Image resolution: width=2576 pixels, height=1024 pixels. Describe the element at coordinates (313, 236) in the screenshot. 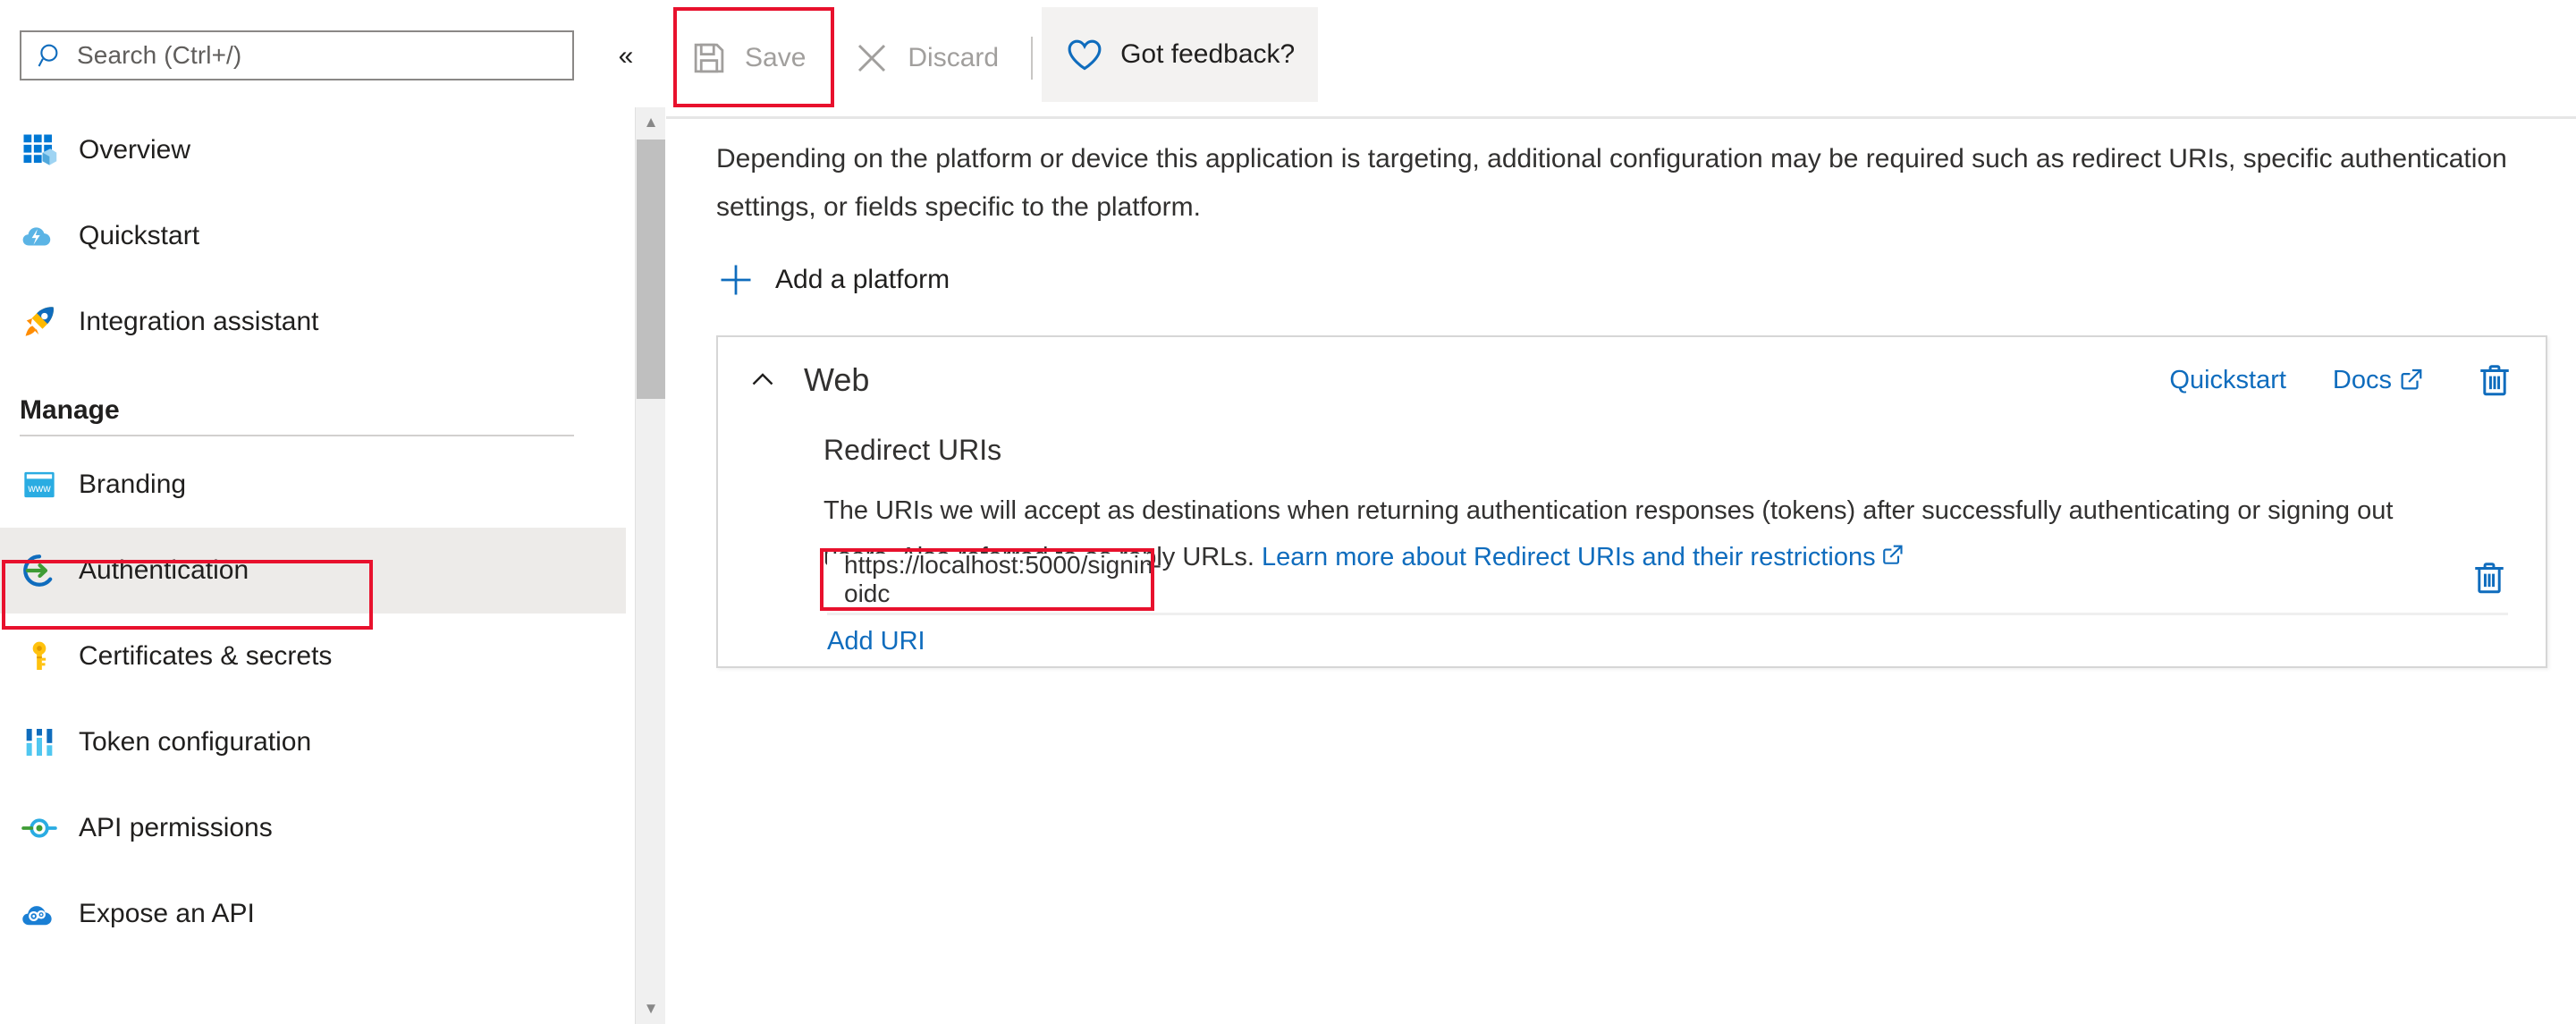

I see `sidebar-item-quickstart: Quickstart` at that location.